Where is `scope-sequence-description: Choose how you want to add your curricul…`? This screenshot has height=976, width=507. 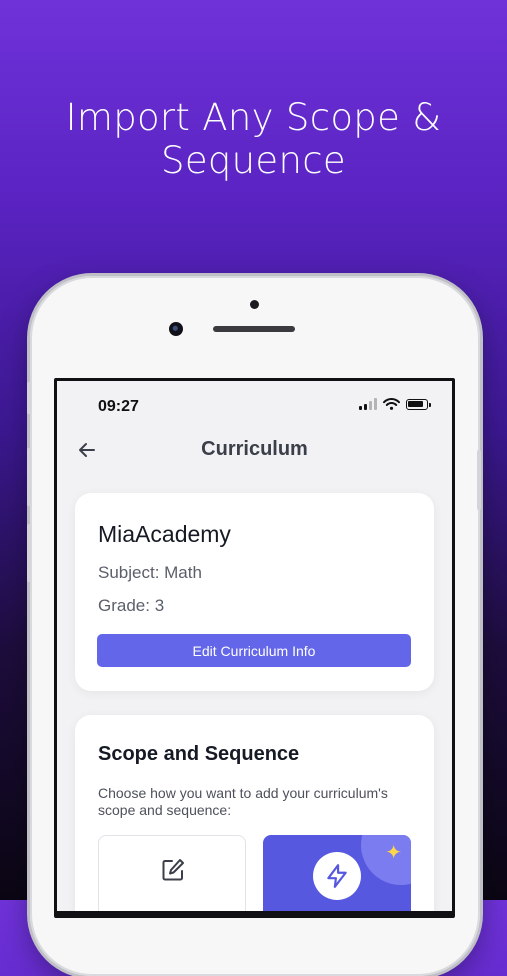
scope-sequence-description: Choose how you want to add your curricul… is located at coordinates (243, 801).